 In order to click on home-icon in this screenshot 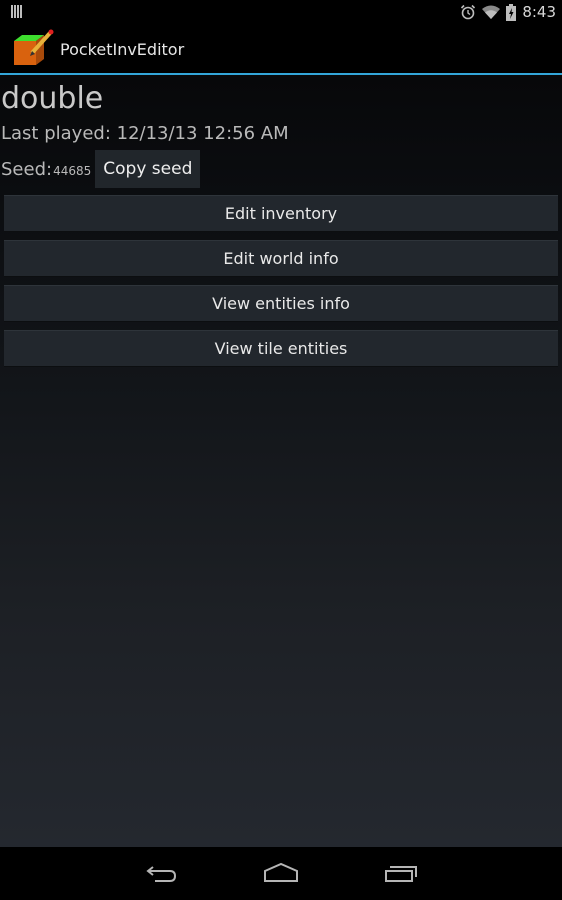, I will do `click(281, 873)`.